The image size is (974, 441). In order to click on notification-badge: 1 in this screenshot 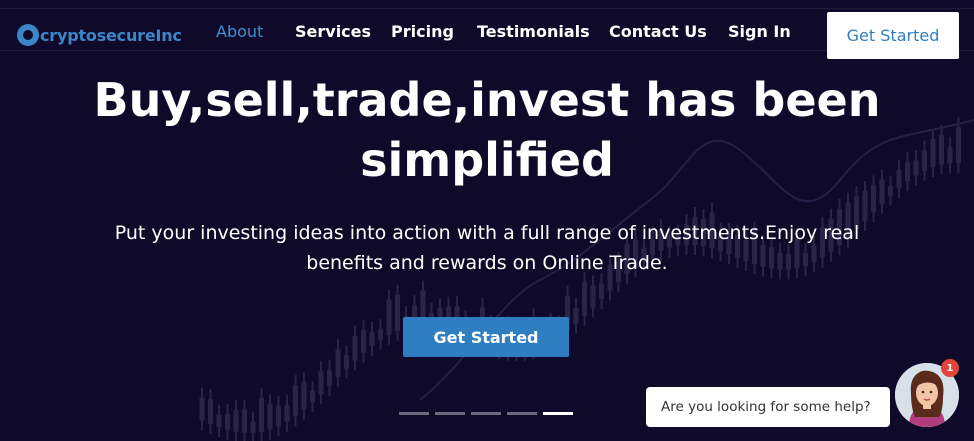, I will do `click(950, 368)`.